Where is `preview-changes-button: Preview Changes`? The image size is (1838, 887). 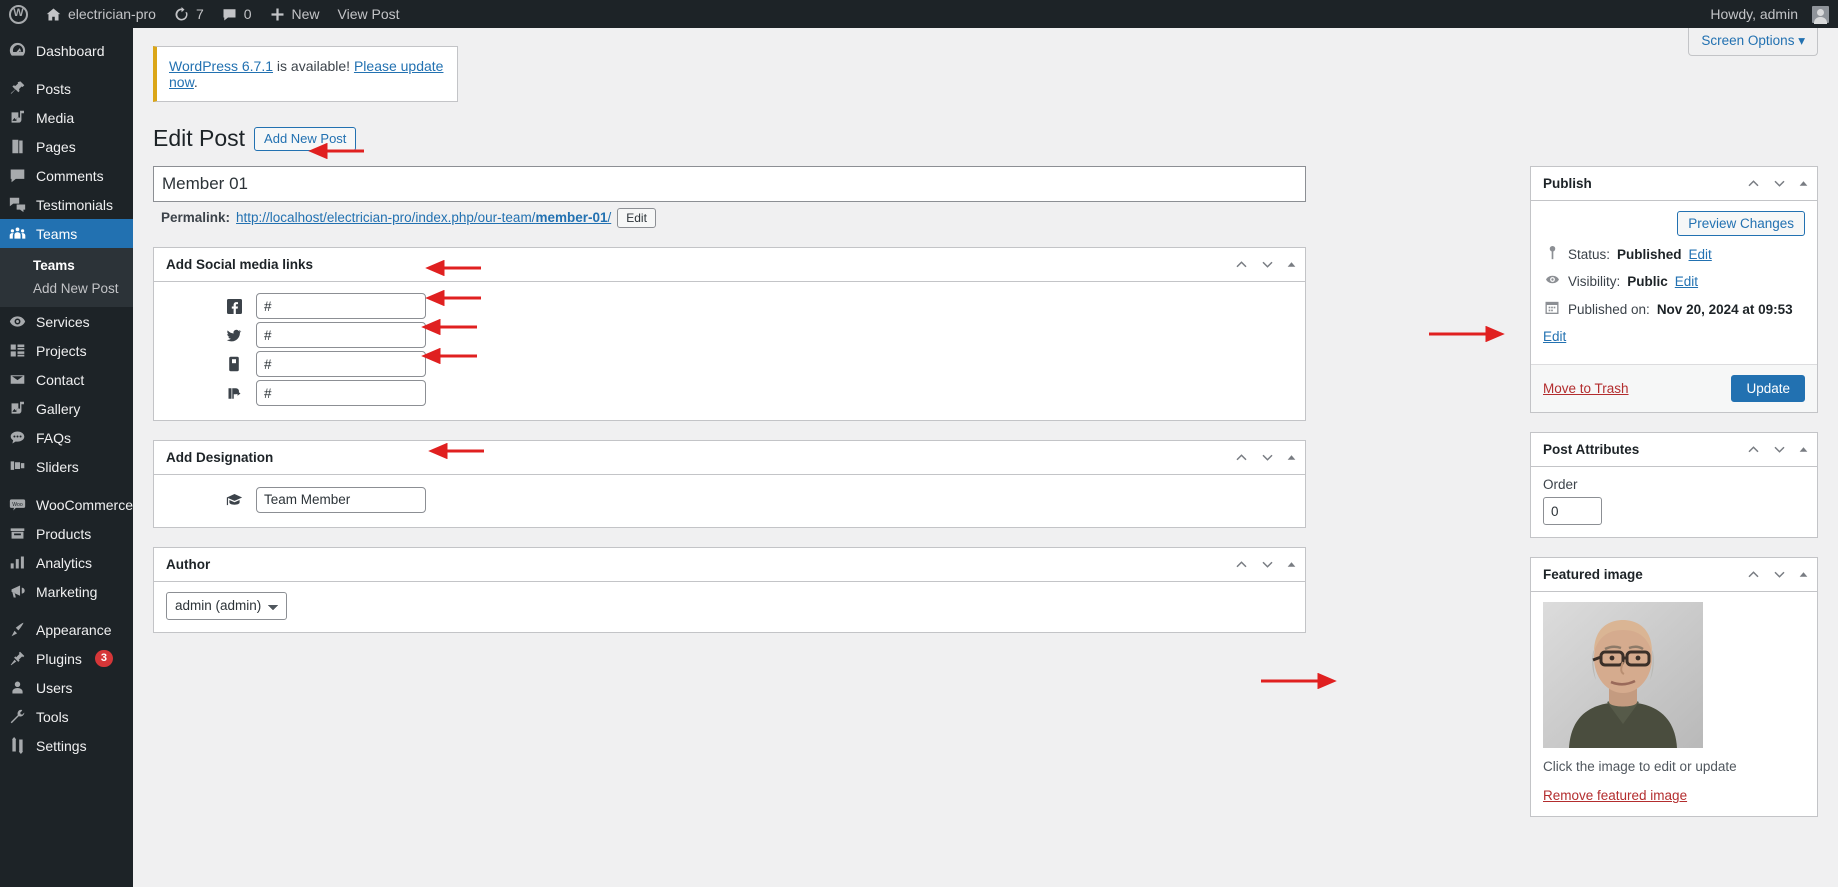
preview-changes-button: Preview Changes is located at coordinates (1741, 223).